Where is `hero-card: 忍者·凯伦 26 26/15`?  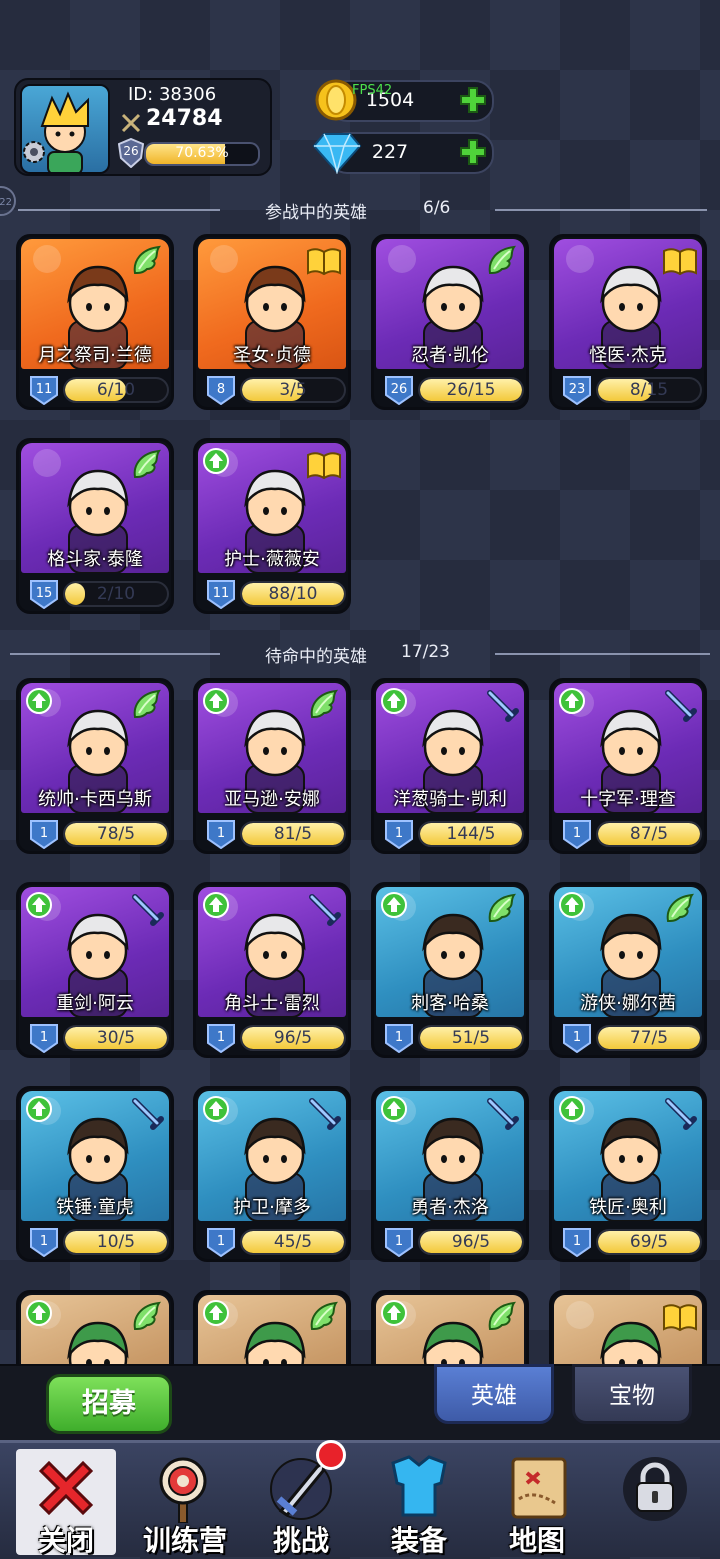 hero-card: 忍者·凯伦 26 26/15 is located at coordinates (450, 322).